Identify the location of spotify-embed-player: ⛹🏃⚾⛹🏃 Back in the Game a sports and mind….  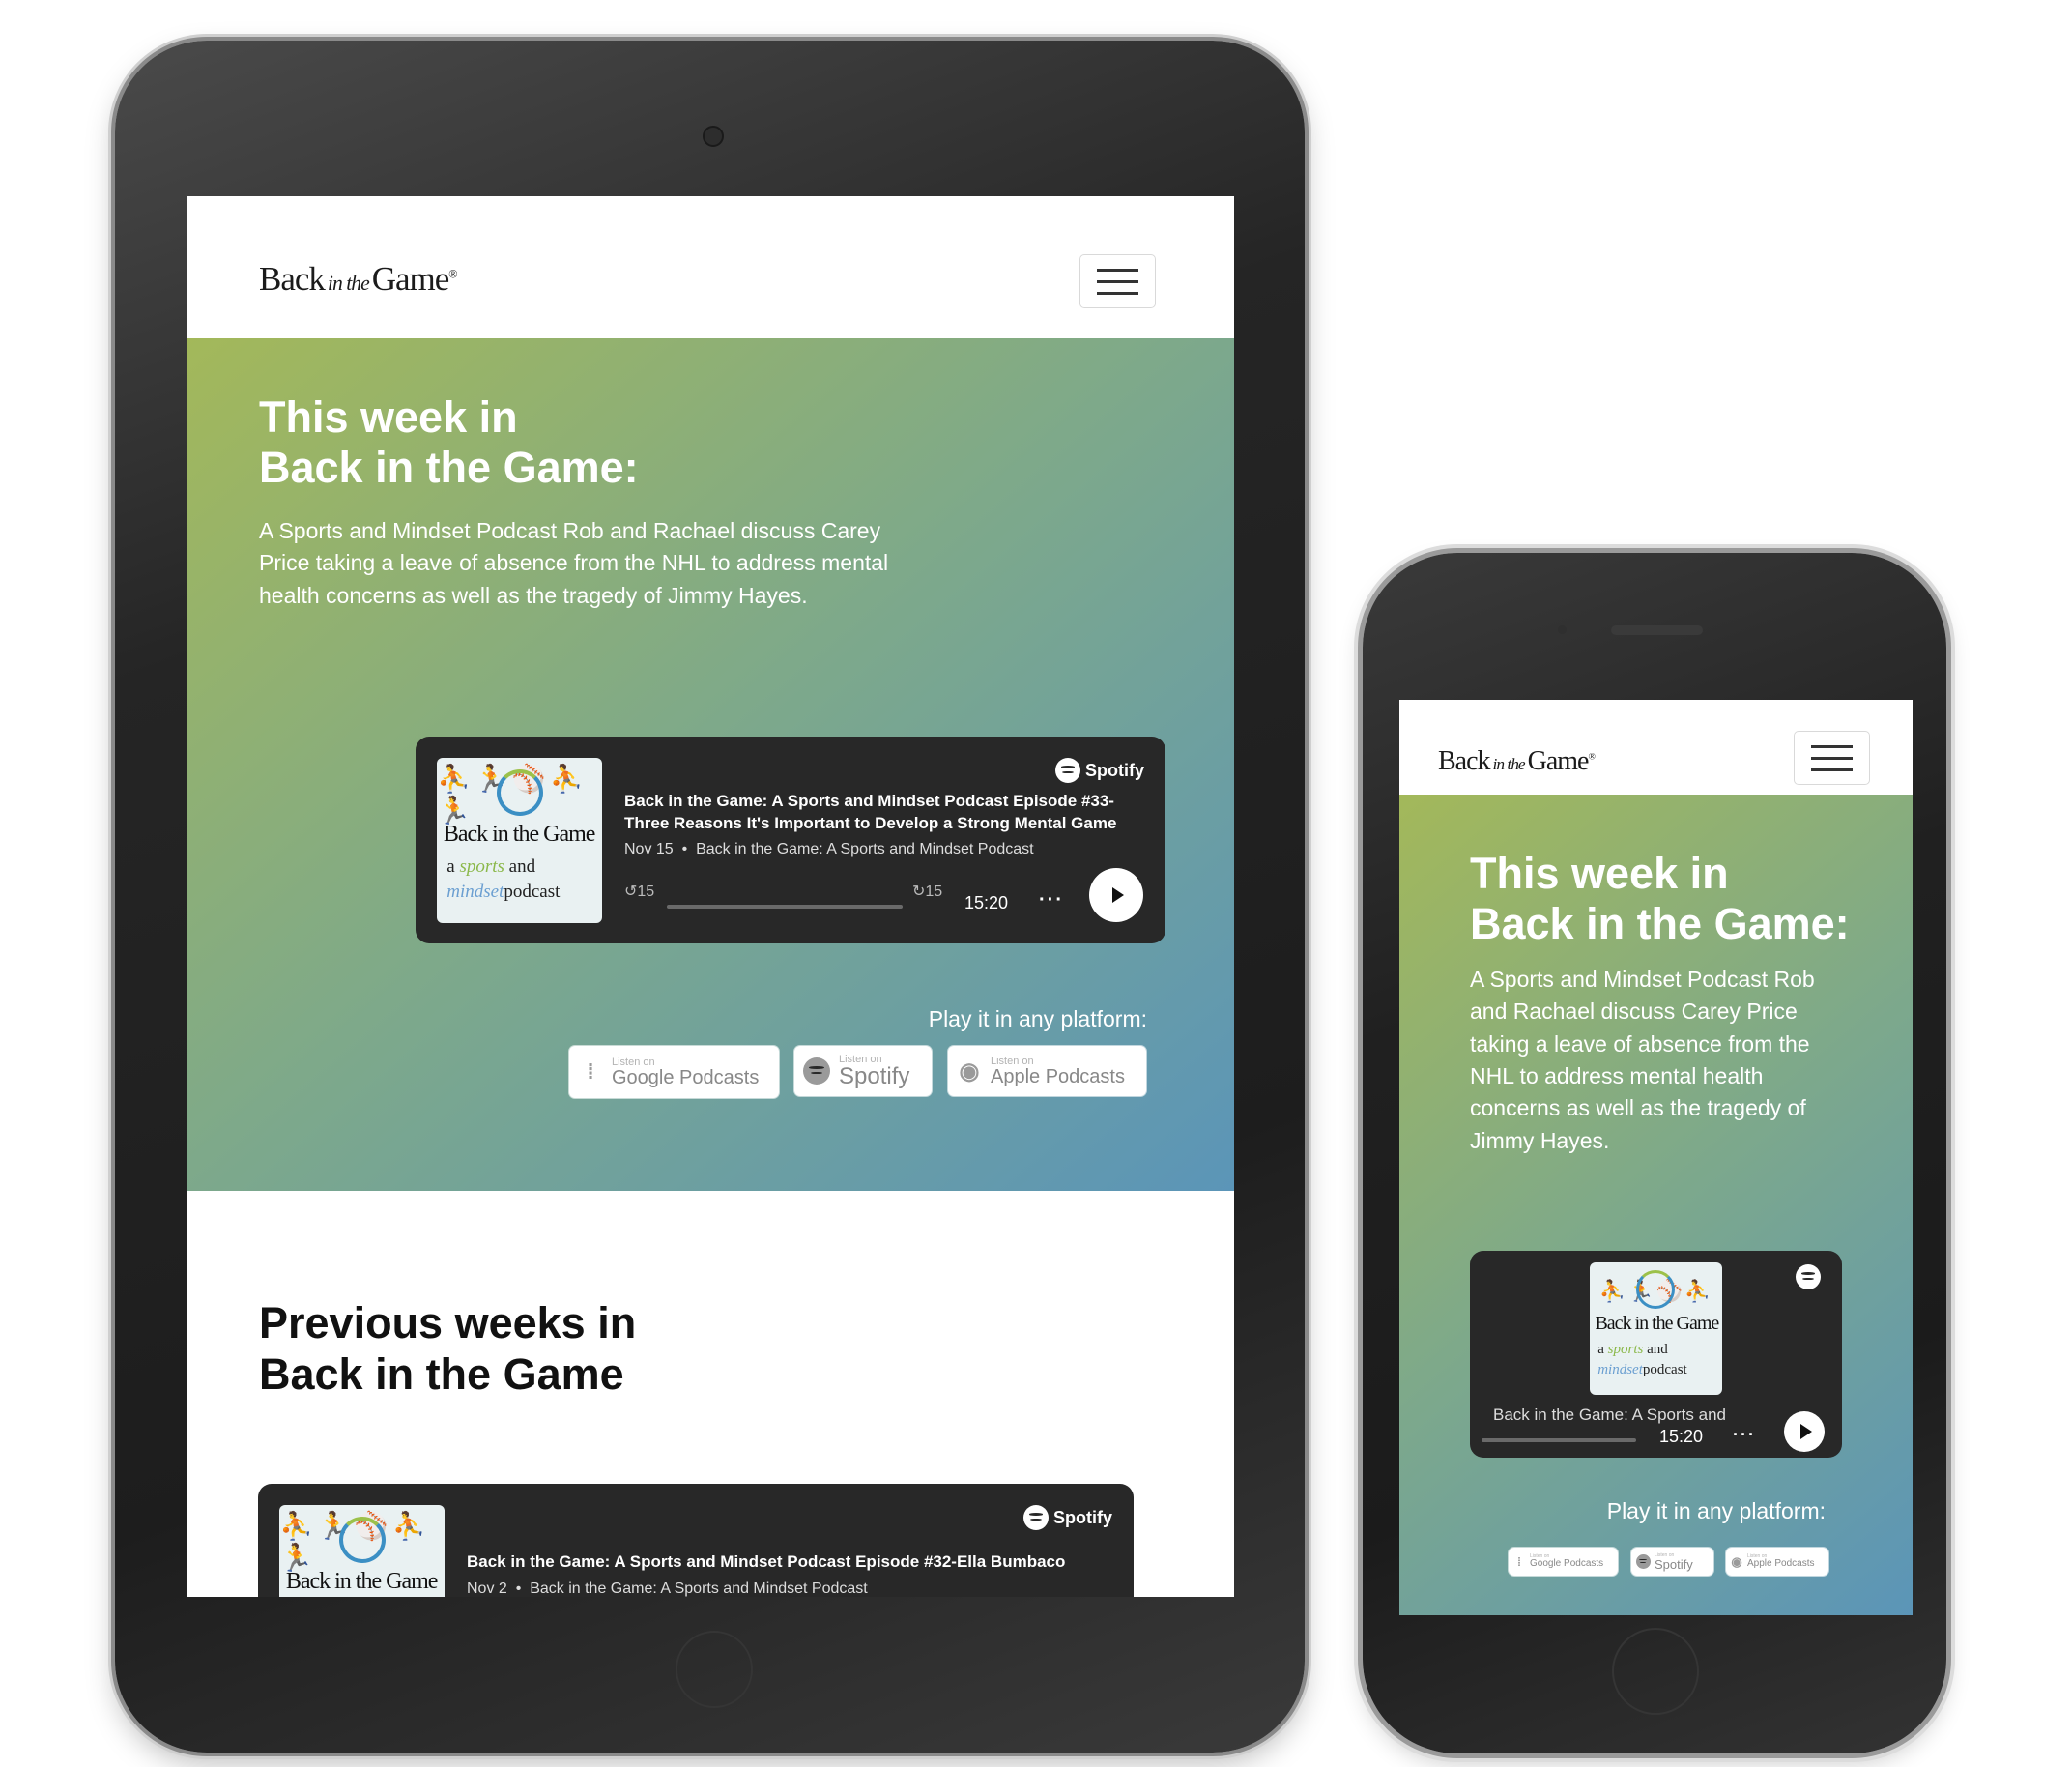
(791, 840).